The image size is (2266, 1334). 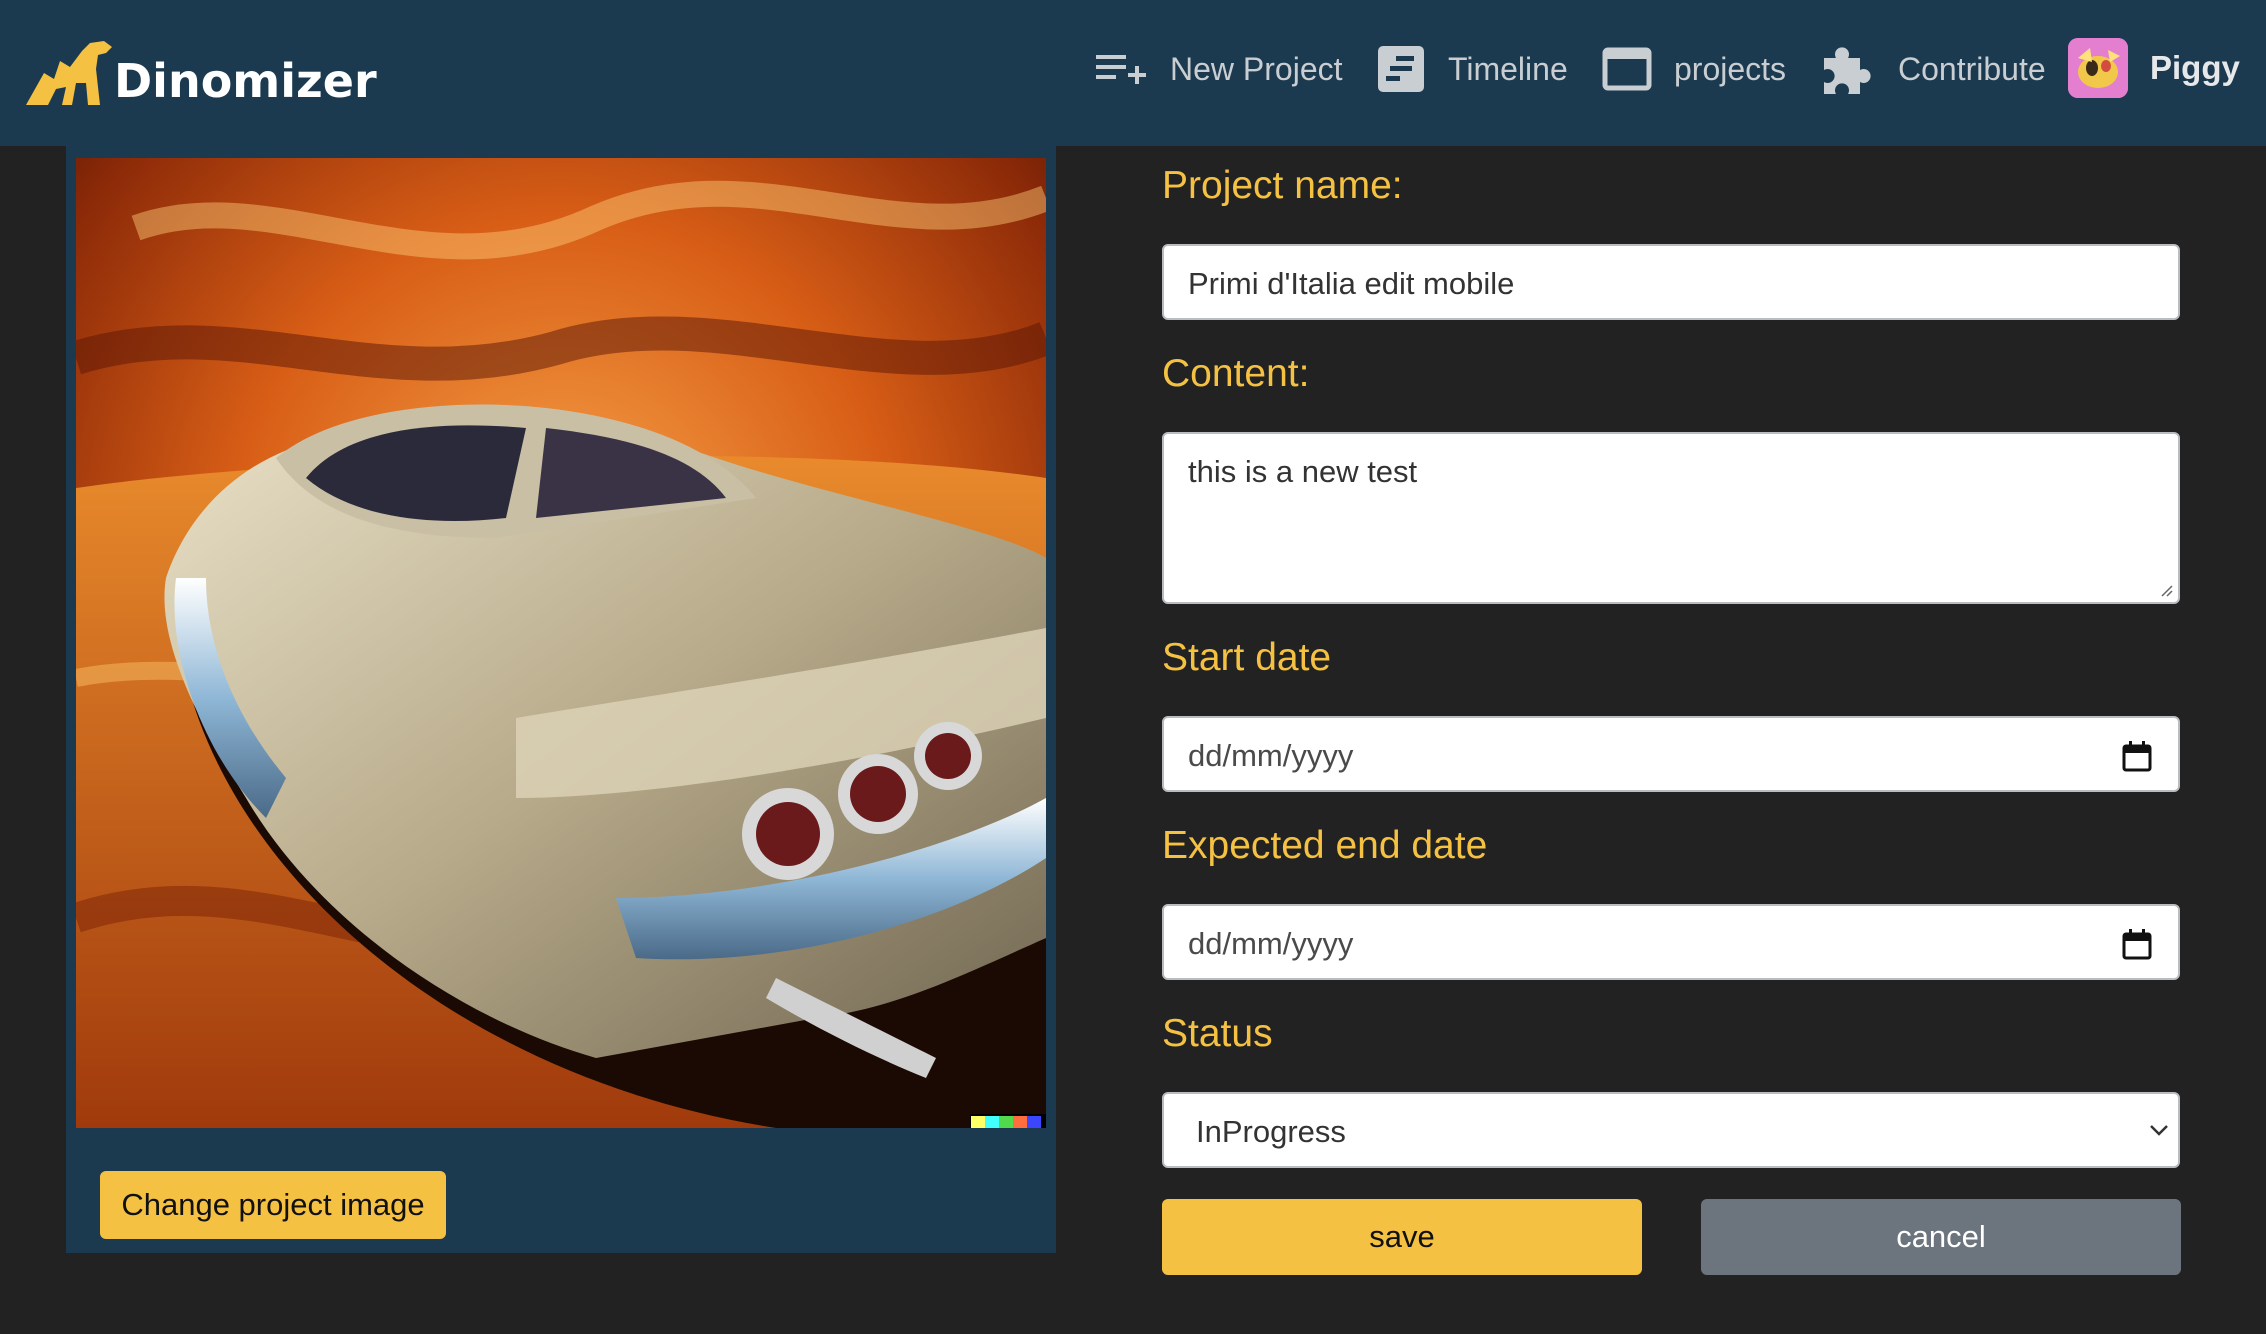 What do you see at coordinates (1671, 282) in the screenshot?
I see `project-name-input: Primi d'Italia edit mobile` at bounding box center [1671, 282].